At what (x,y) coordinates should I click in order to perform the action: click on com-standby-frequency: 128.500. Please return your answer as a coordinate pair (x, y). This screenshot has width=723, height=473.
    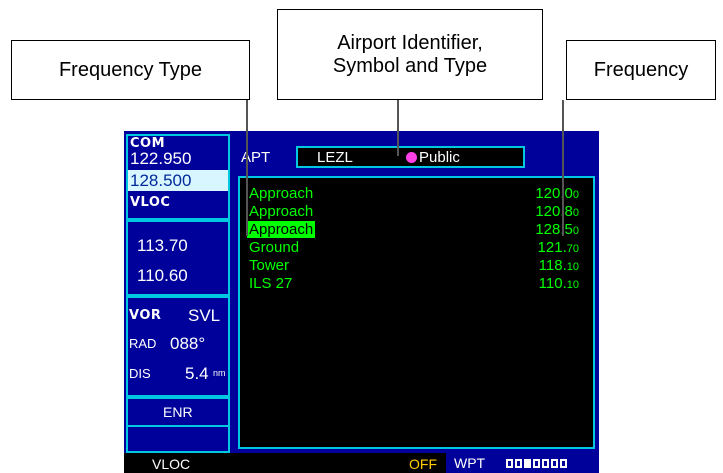
    Looking at the image, I should click on (178, 180).